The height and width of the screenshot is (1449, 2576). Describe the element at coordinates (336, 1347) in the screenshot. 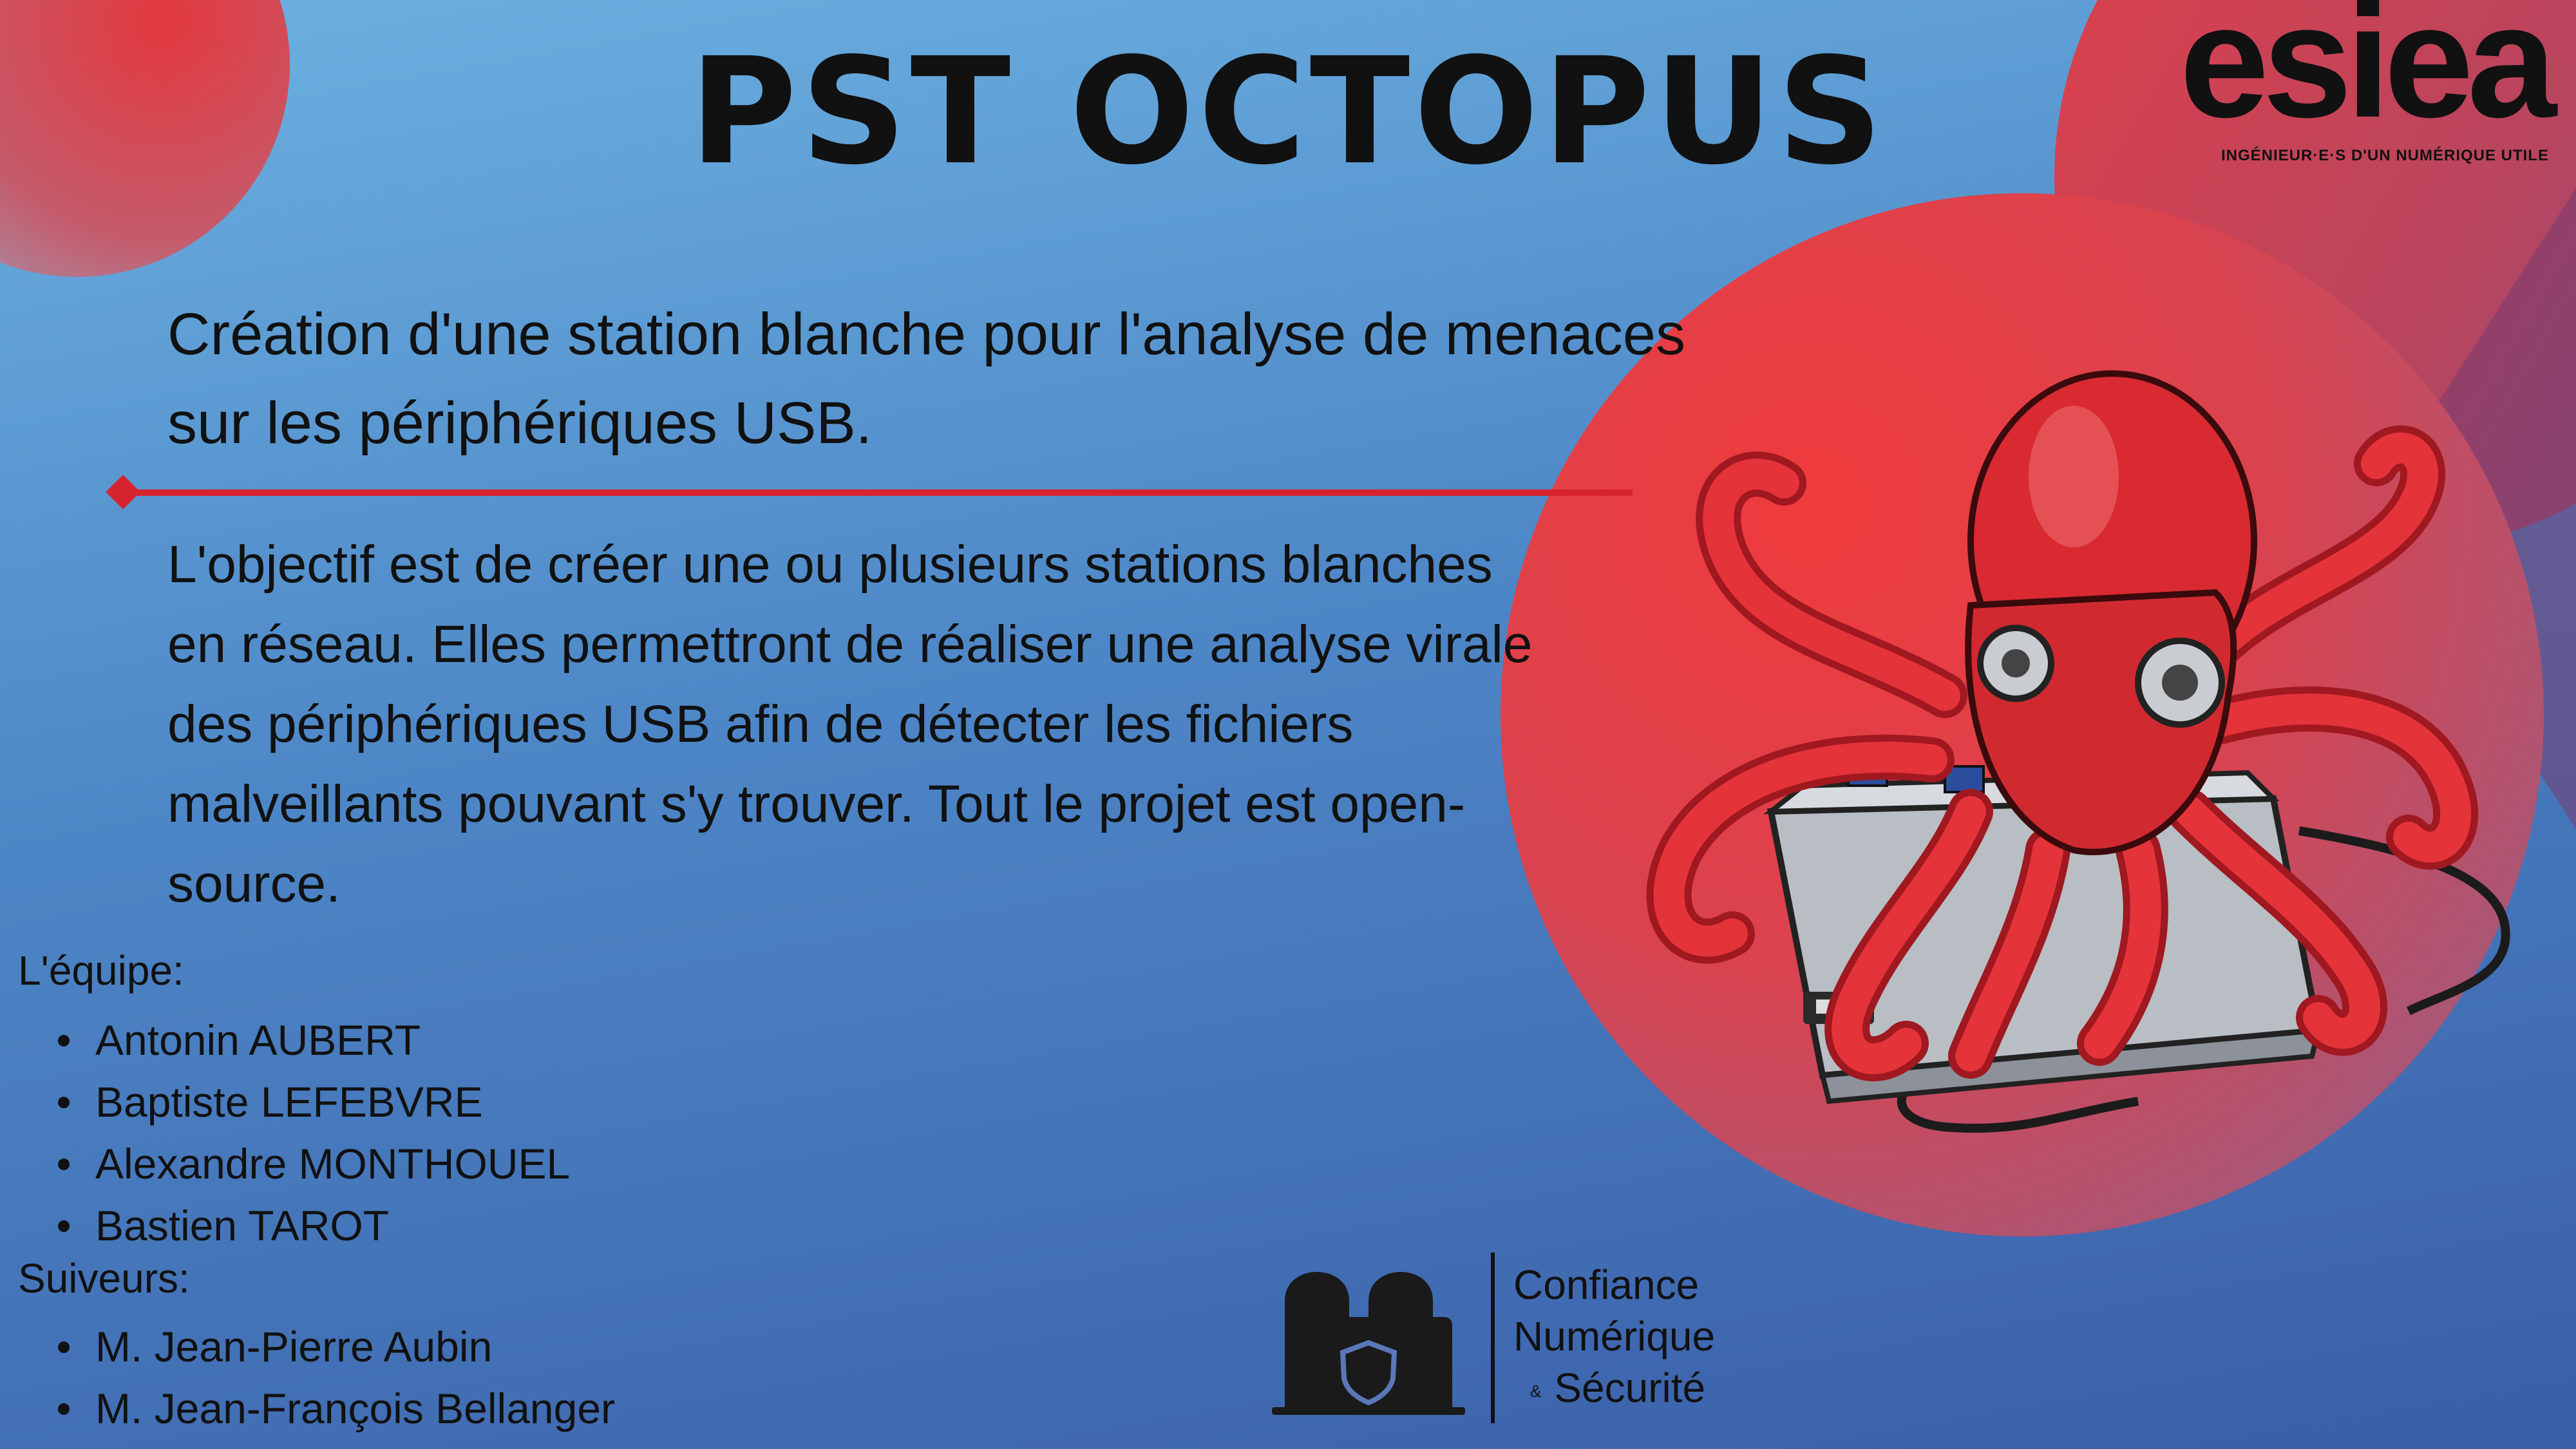

I see `follower: M. Jean-Pierre Aubin` at that location.